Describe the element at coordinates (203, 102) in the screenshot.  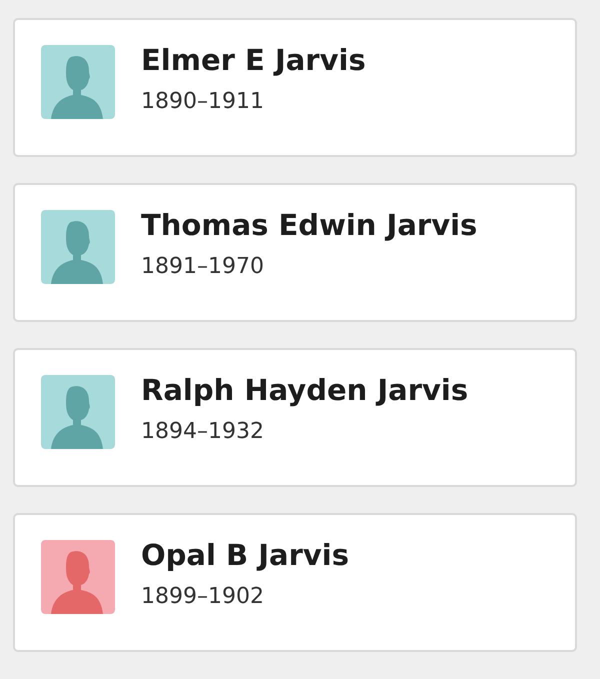
I see `life-years: 1890–1911` at that location.